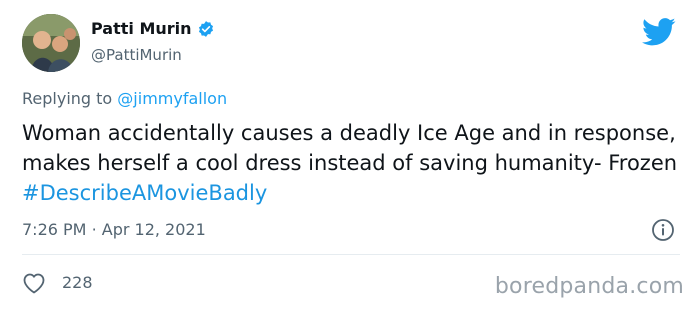 The width and height of the screenshot is (700, 311). What do you see at coordinates (172, 98) in the screenshot?
I see `reply-mention-link: @jimmyfallon` at bounding box center [172, 98].